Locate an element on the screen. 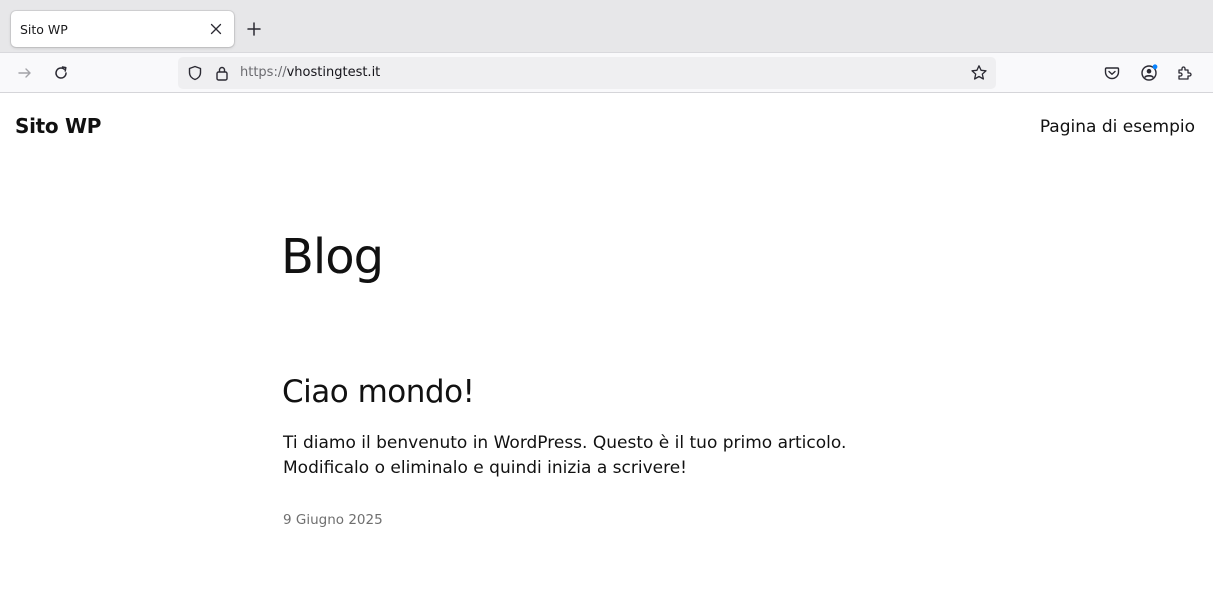 This screenshot has width=1213, height=611. plus-icon is located at coordinates (254, 29).